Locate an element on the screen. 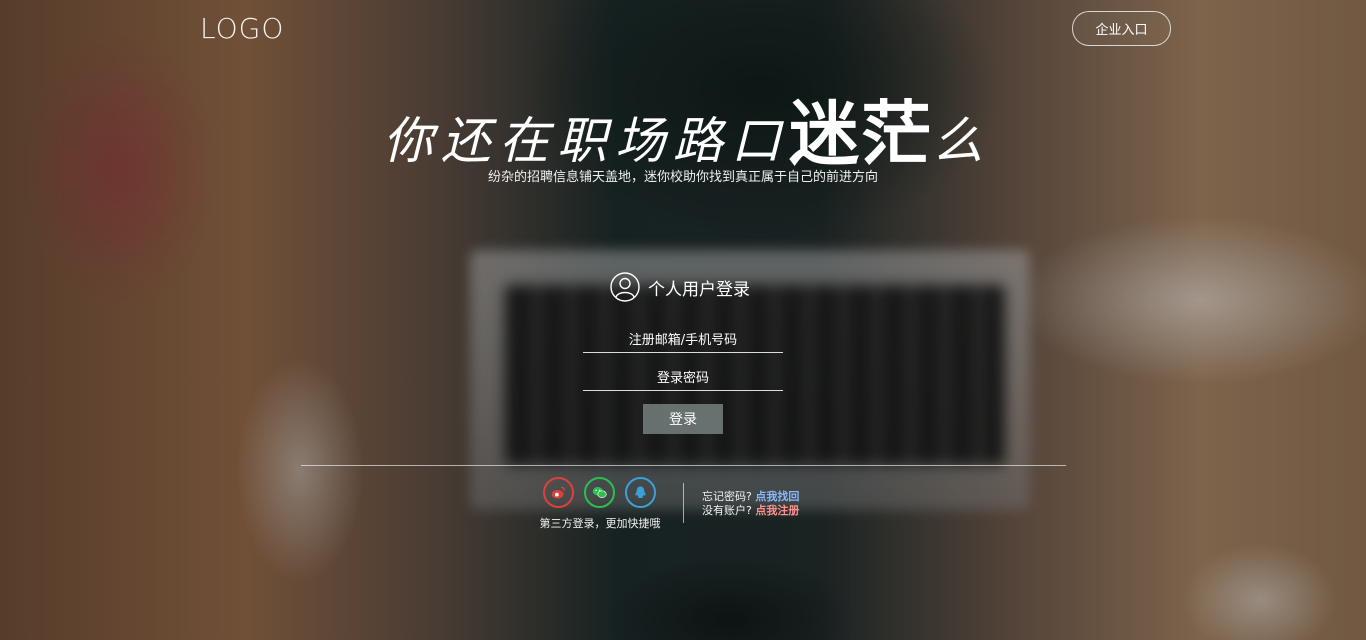 The width and height of the screenshot is (1366, 640). weibo-icon is located at coordinates (558, 492).